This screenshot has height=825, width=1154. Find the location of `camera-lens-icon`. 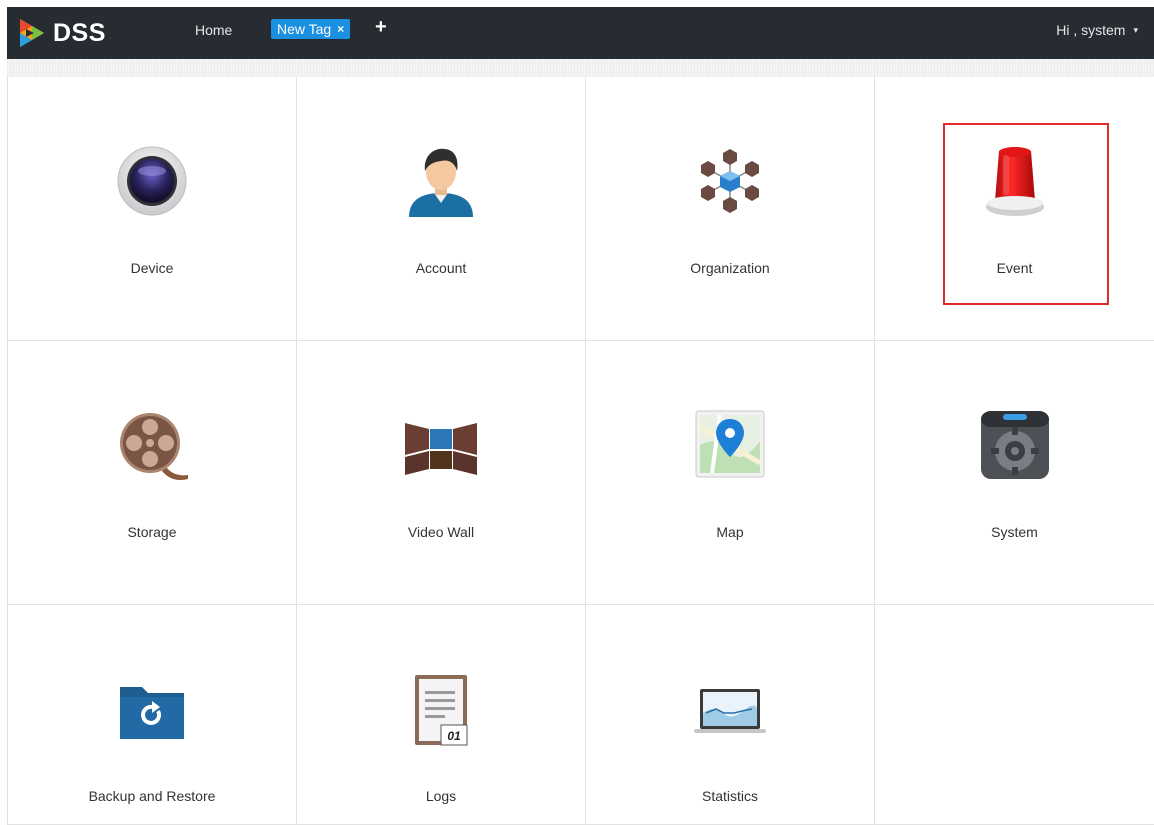

camera-lens-icon is located at coordinates (152, 181).